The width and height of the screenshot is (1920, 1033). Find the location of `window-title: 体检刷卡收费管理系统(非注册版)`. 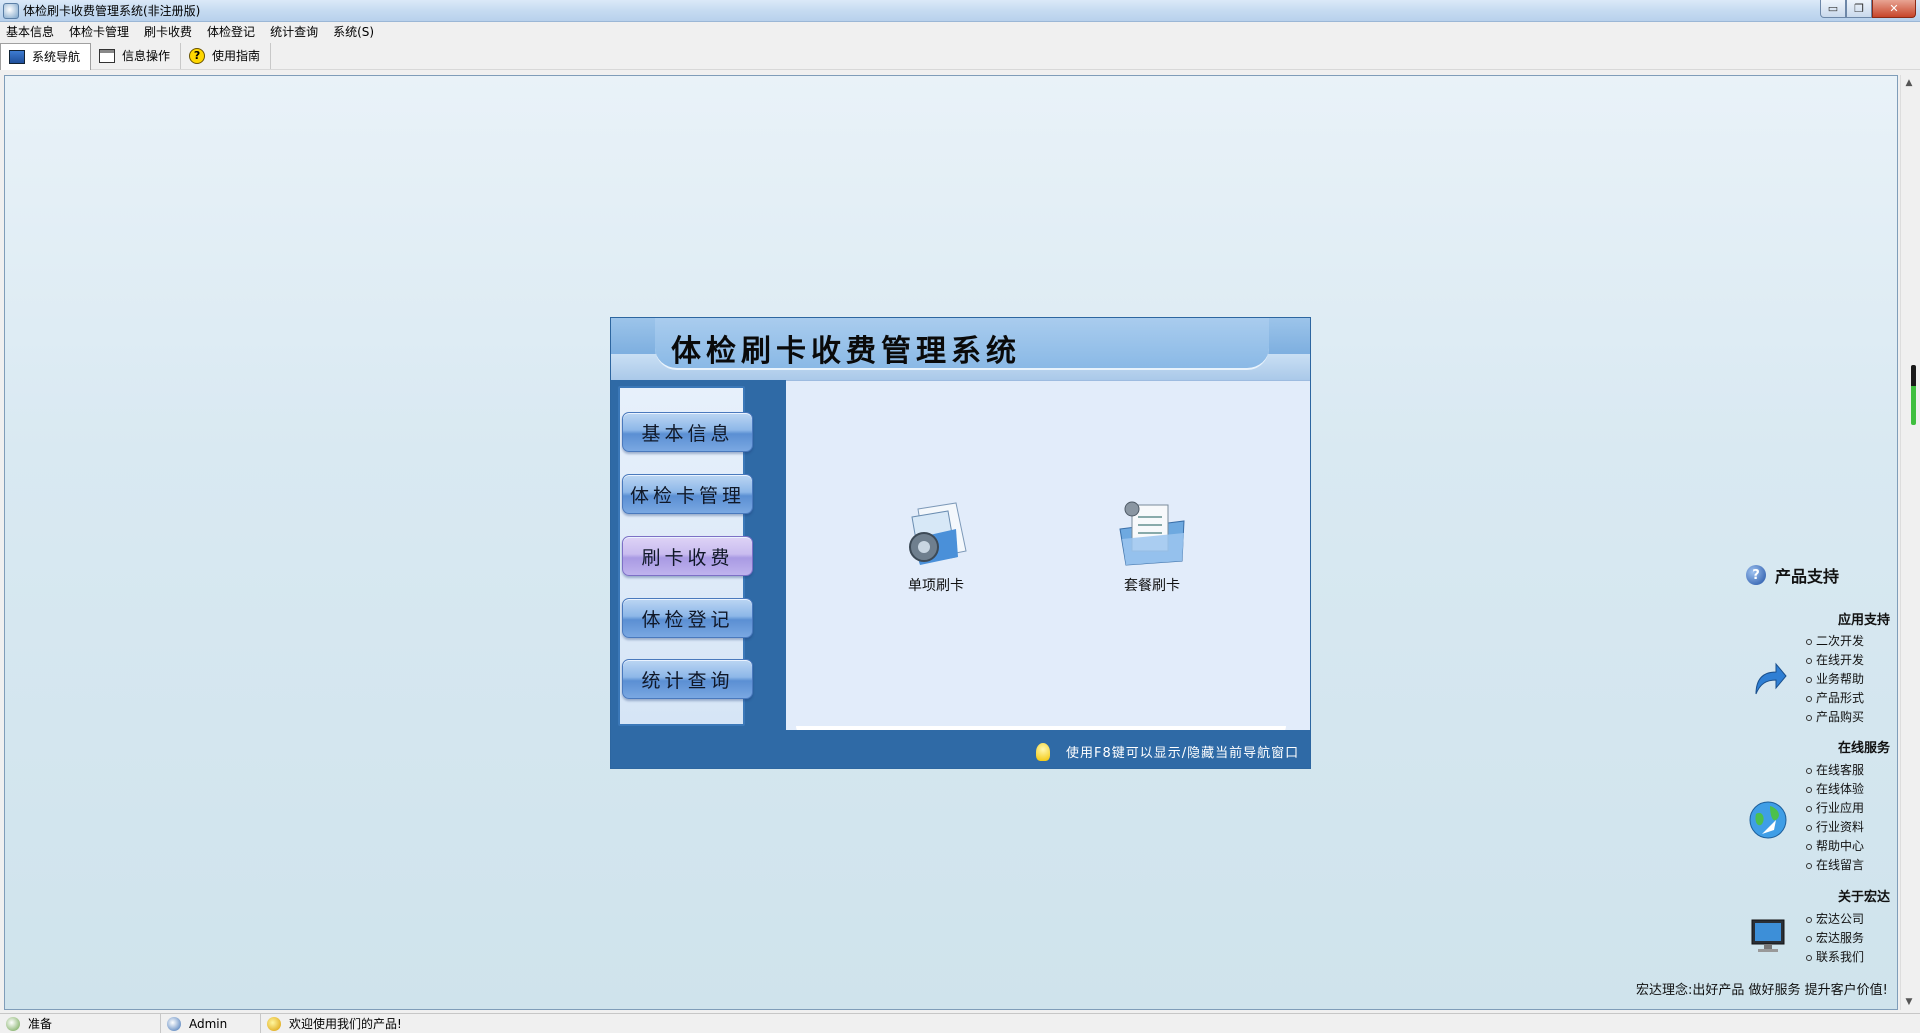

window-title: 体检刷卡收费管理系统(非注册版) is located at coordinates (112, 11).